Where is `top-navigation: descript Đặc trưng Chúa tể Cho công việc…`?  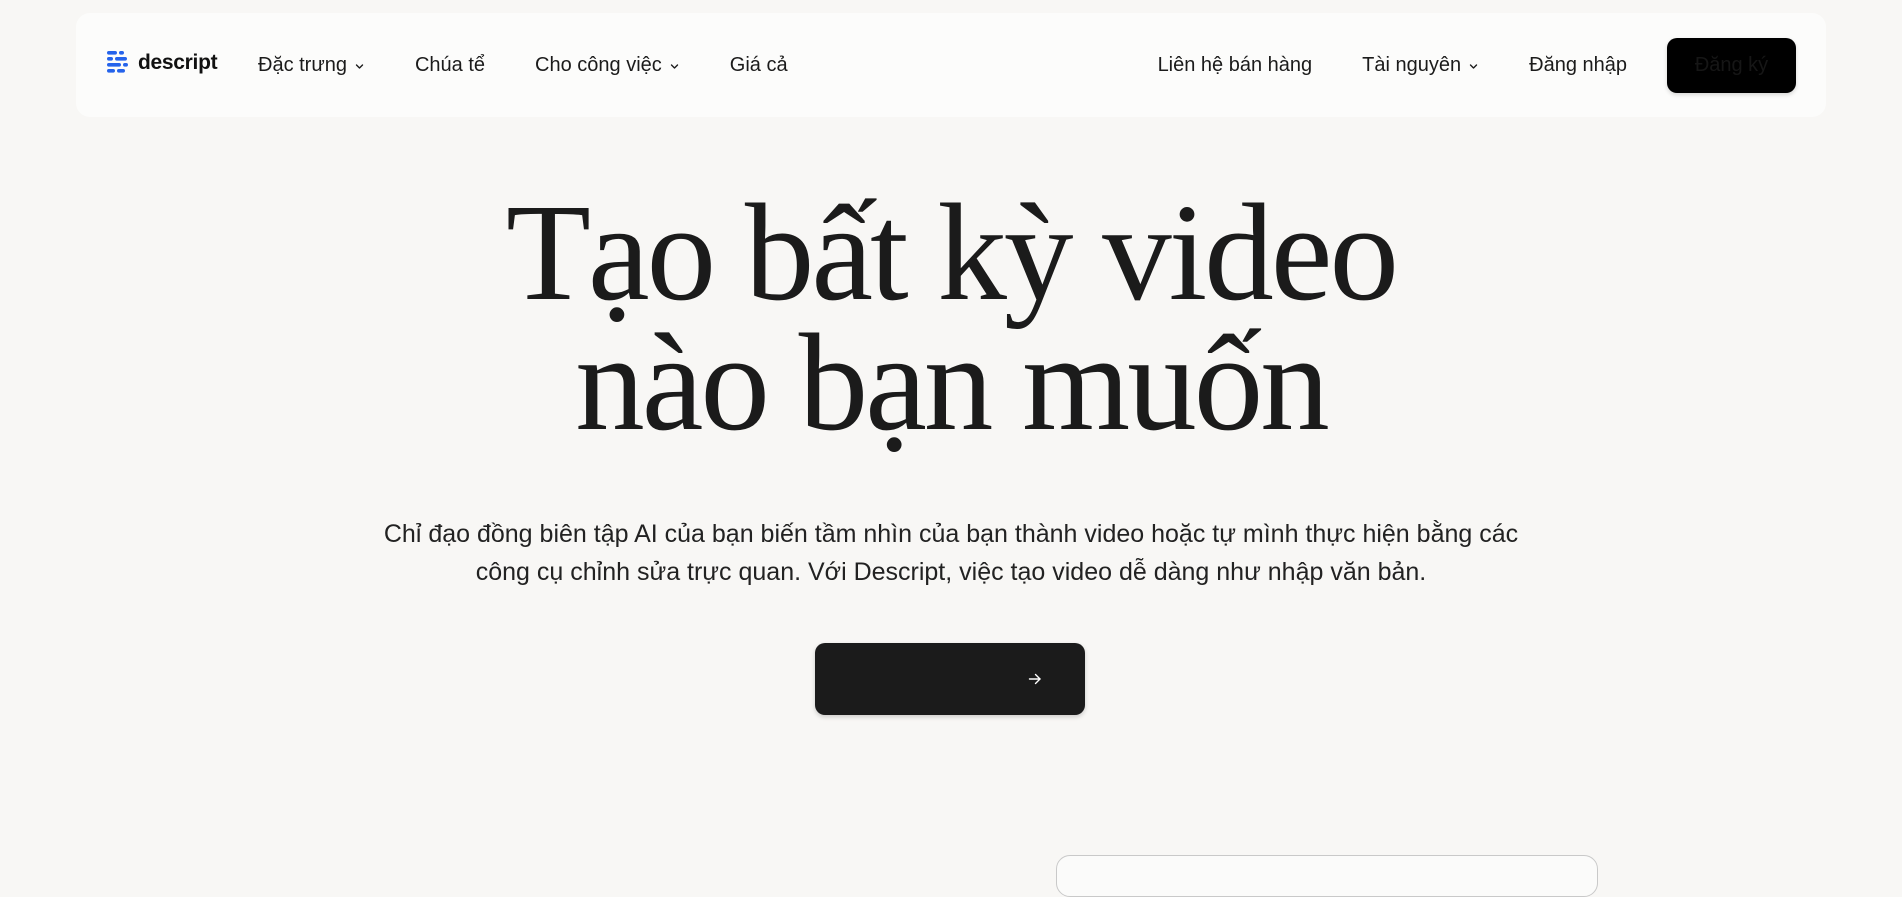 top-navigation: descript Đặc trưng Chúa tể Cho công việc… is located at coordinates (951, 65).